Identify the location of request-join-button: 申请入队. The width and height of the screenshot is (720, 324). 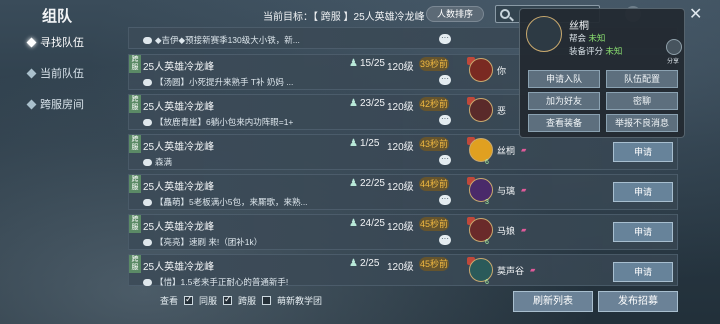
(564, 79).